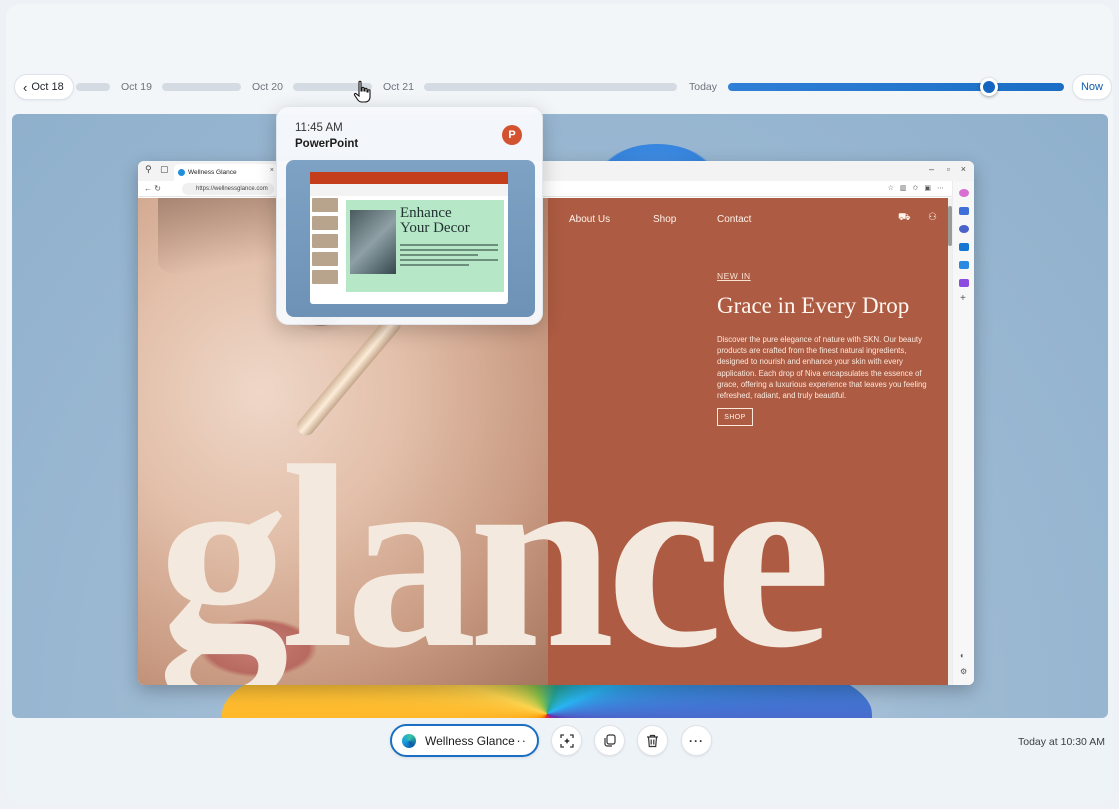 The width and height of the screenshot is (1119, 809). What do you see at coordinates (963, 433) in the screenshot?
I see `browser-sidebar: + ◐ ⚙` at bounding box center [963, 433].